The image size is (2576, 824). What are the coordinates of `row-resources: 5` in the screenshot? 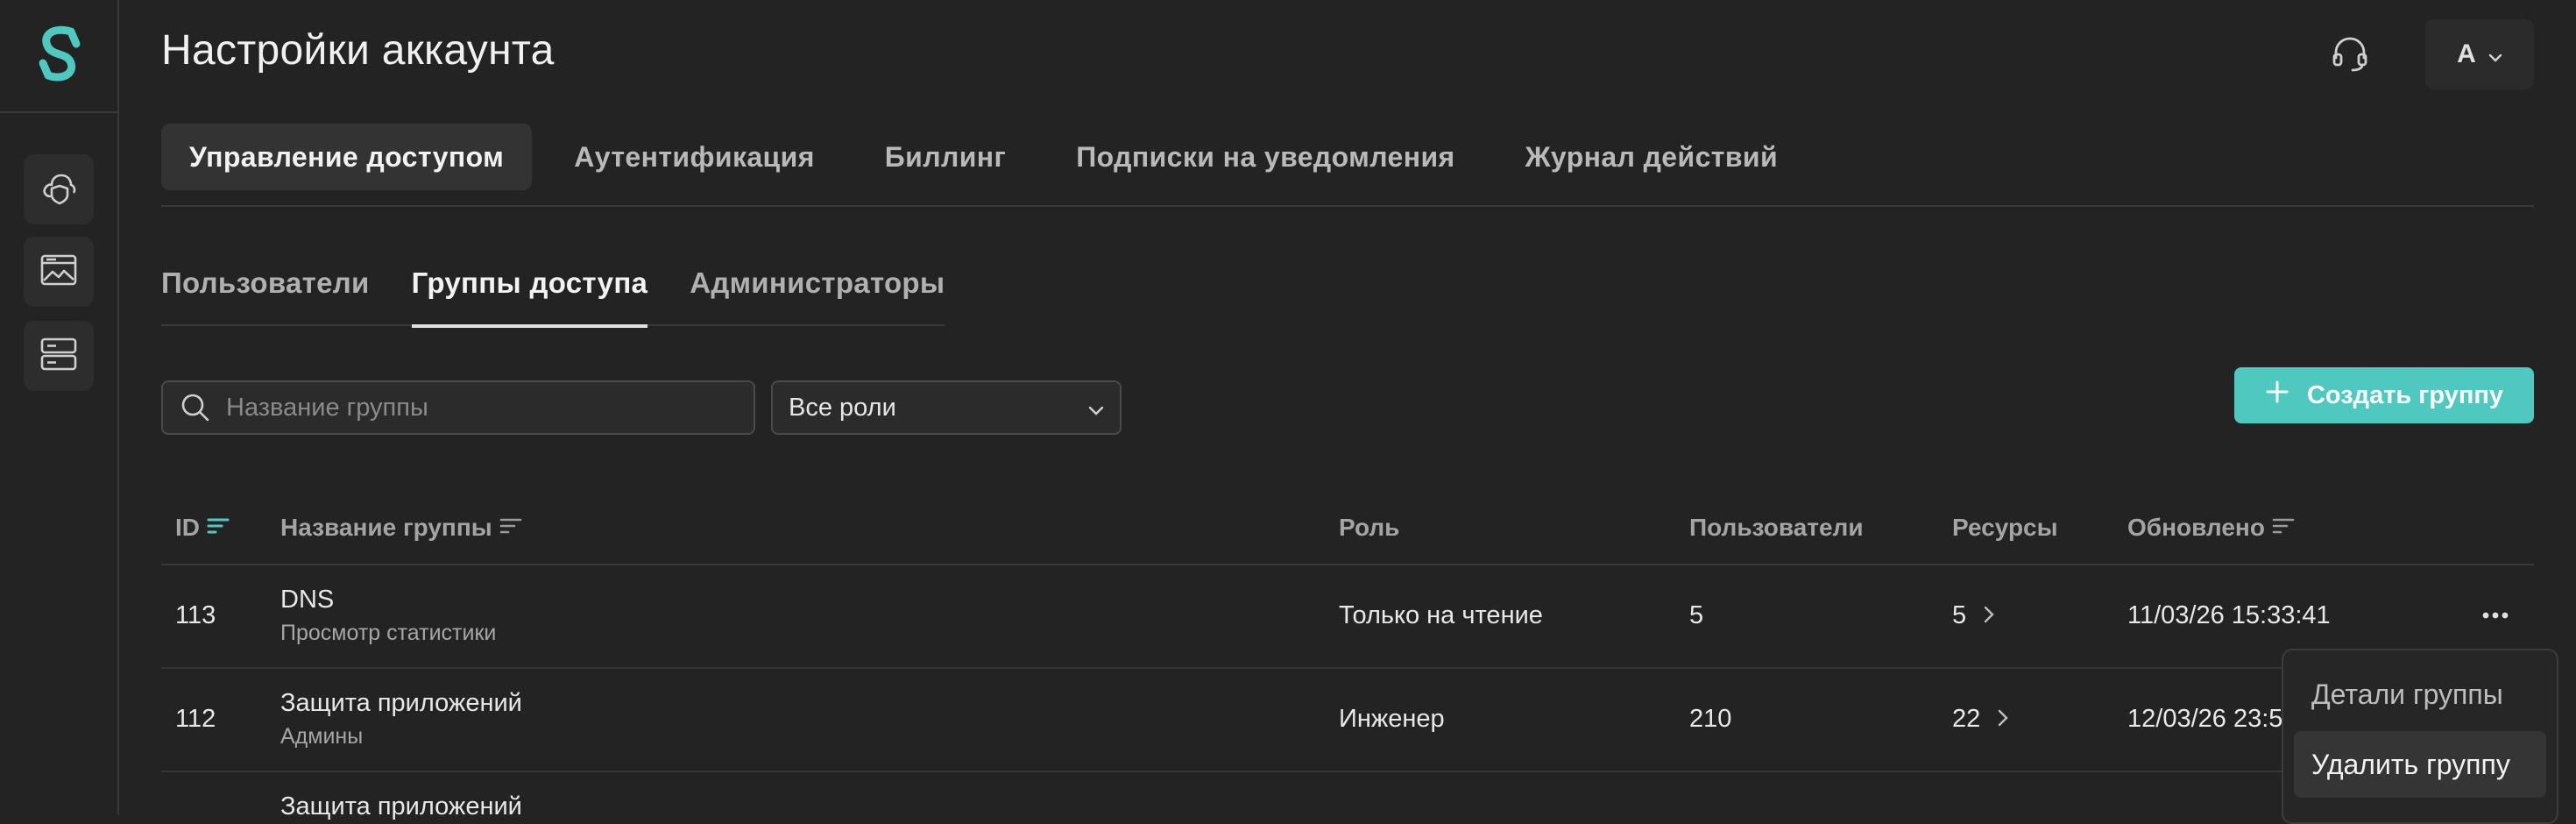 It's located at (1973, 615).